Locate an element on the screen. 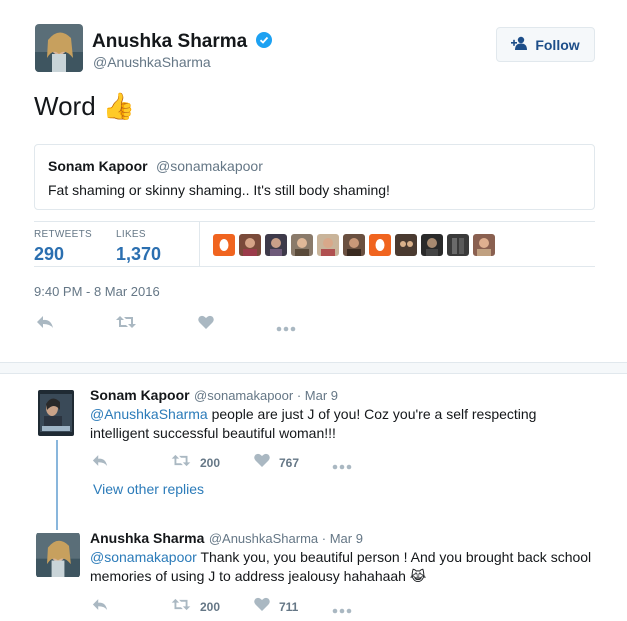 Image resolution: width=627 pixels, height=621 pixels. thread-connector is located at coordinates (57, 485).